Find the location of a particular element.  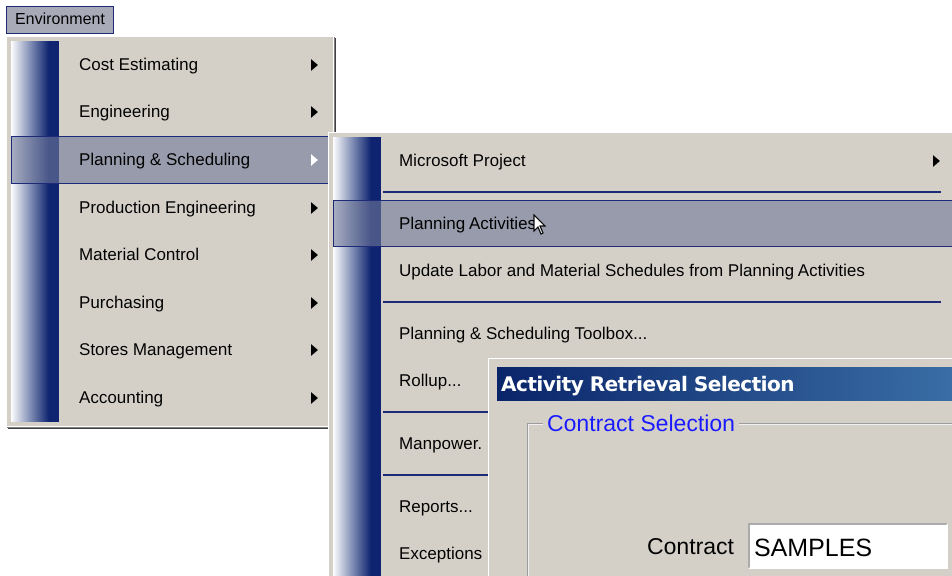

menu-item: Cost Estimating is located at coordinates (172, 65).